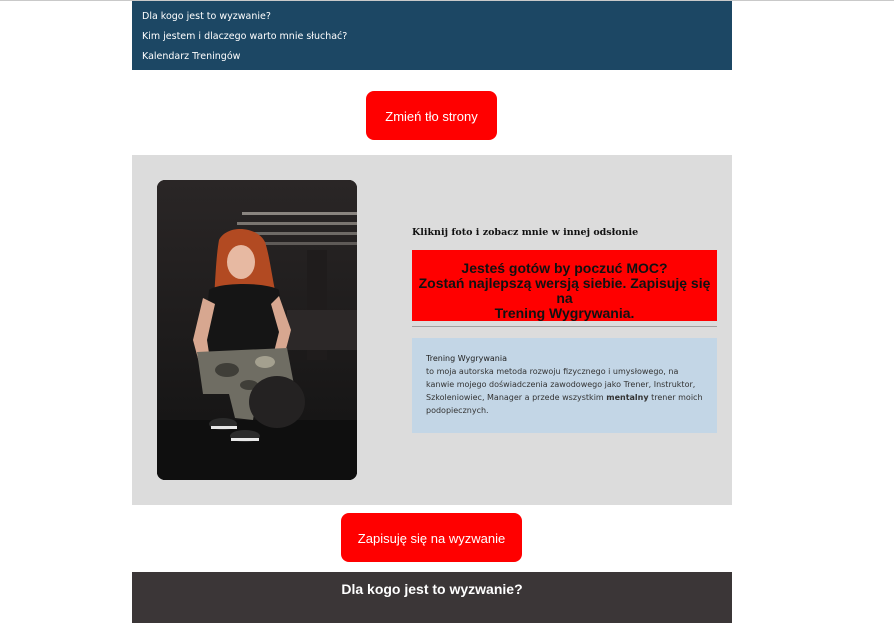 This screenshot has height=623, width=894. Describe the element at coordinates (432, 597) in the screenshot. I see `for-whom-section: Dla kogo jest to wyzwanie?` at that location.